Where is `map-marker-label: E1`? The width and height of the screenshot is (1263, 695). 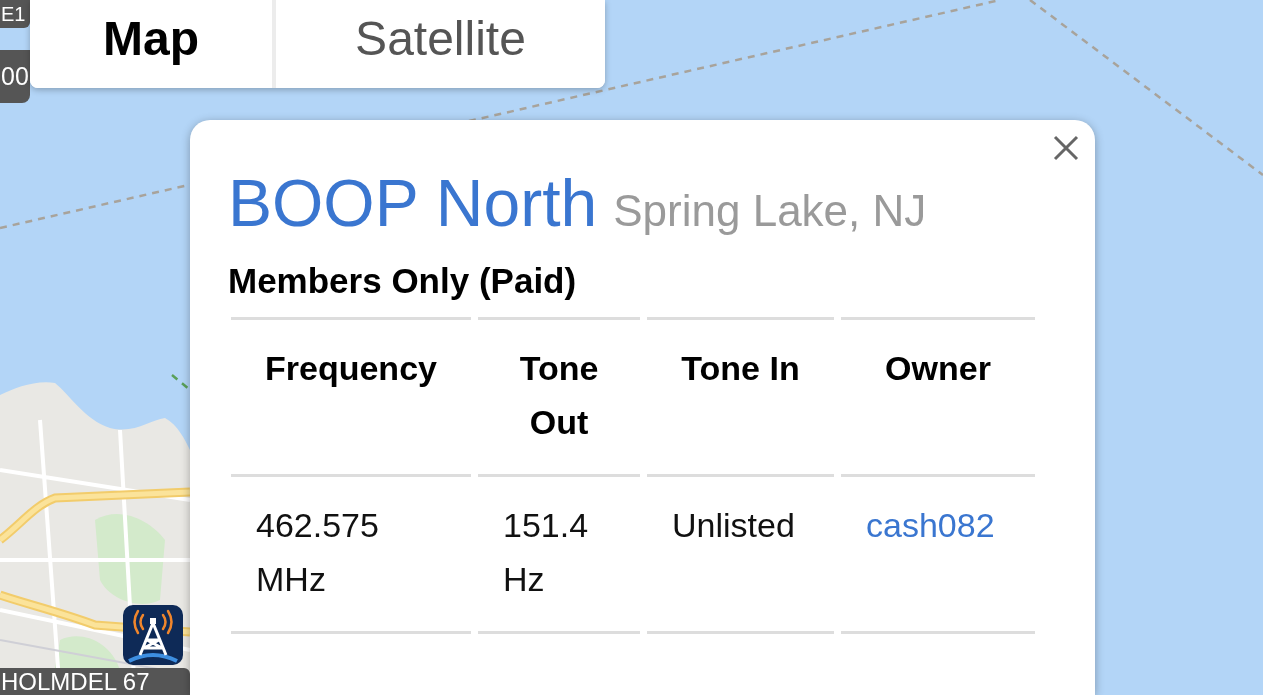 map-marker-label: E1 is located at coordinates (15, 14).